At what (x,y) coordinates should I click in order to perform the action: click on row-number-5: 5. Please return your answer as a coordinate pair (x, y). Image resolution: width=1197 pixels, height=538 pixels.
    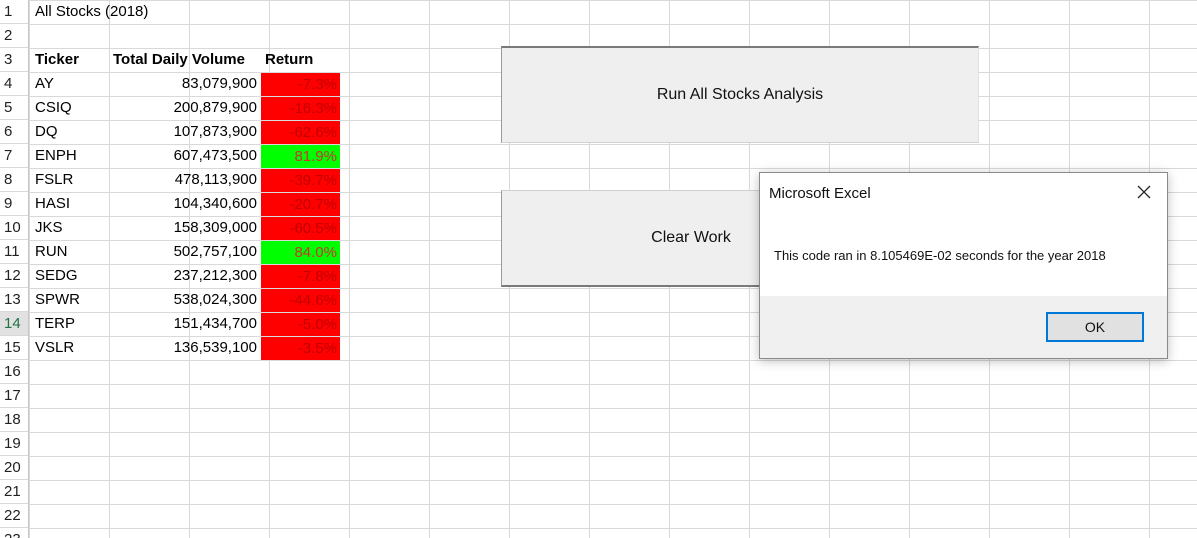
    Looking at the image, I should click on (14, 108).